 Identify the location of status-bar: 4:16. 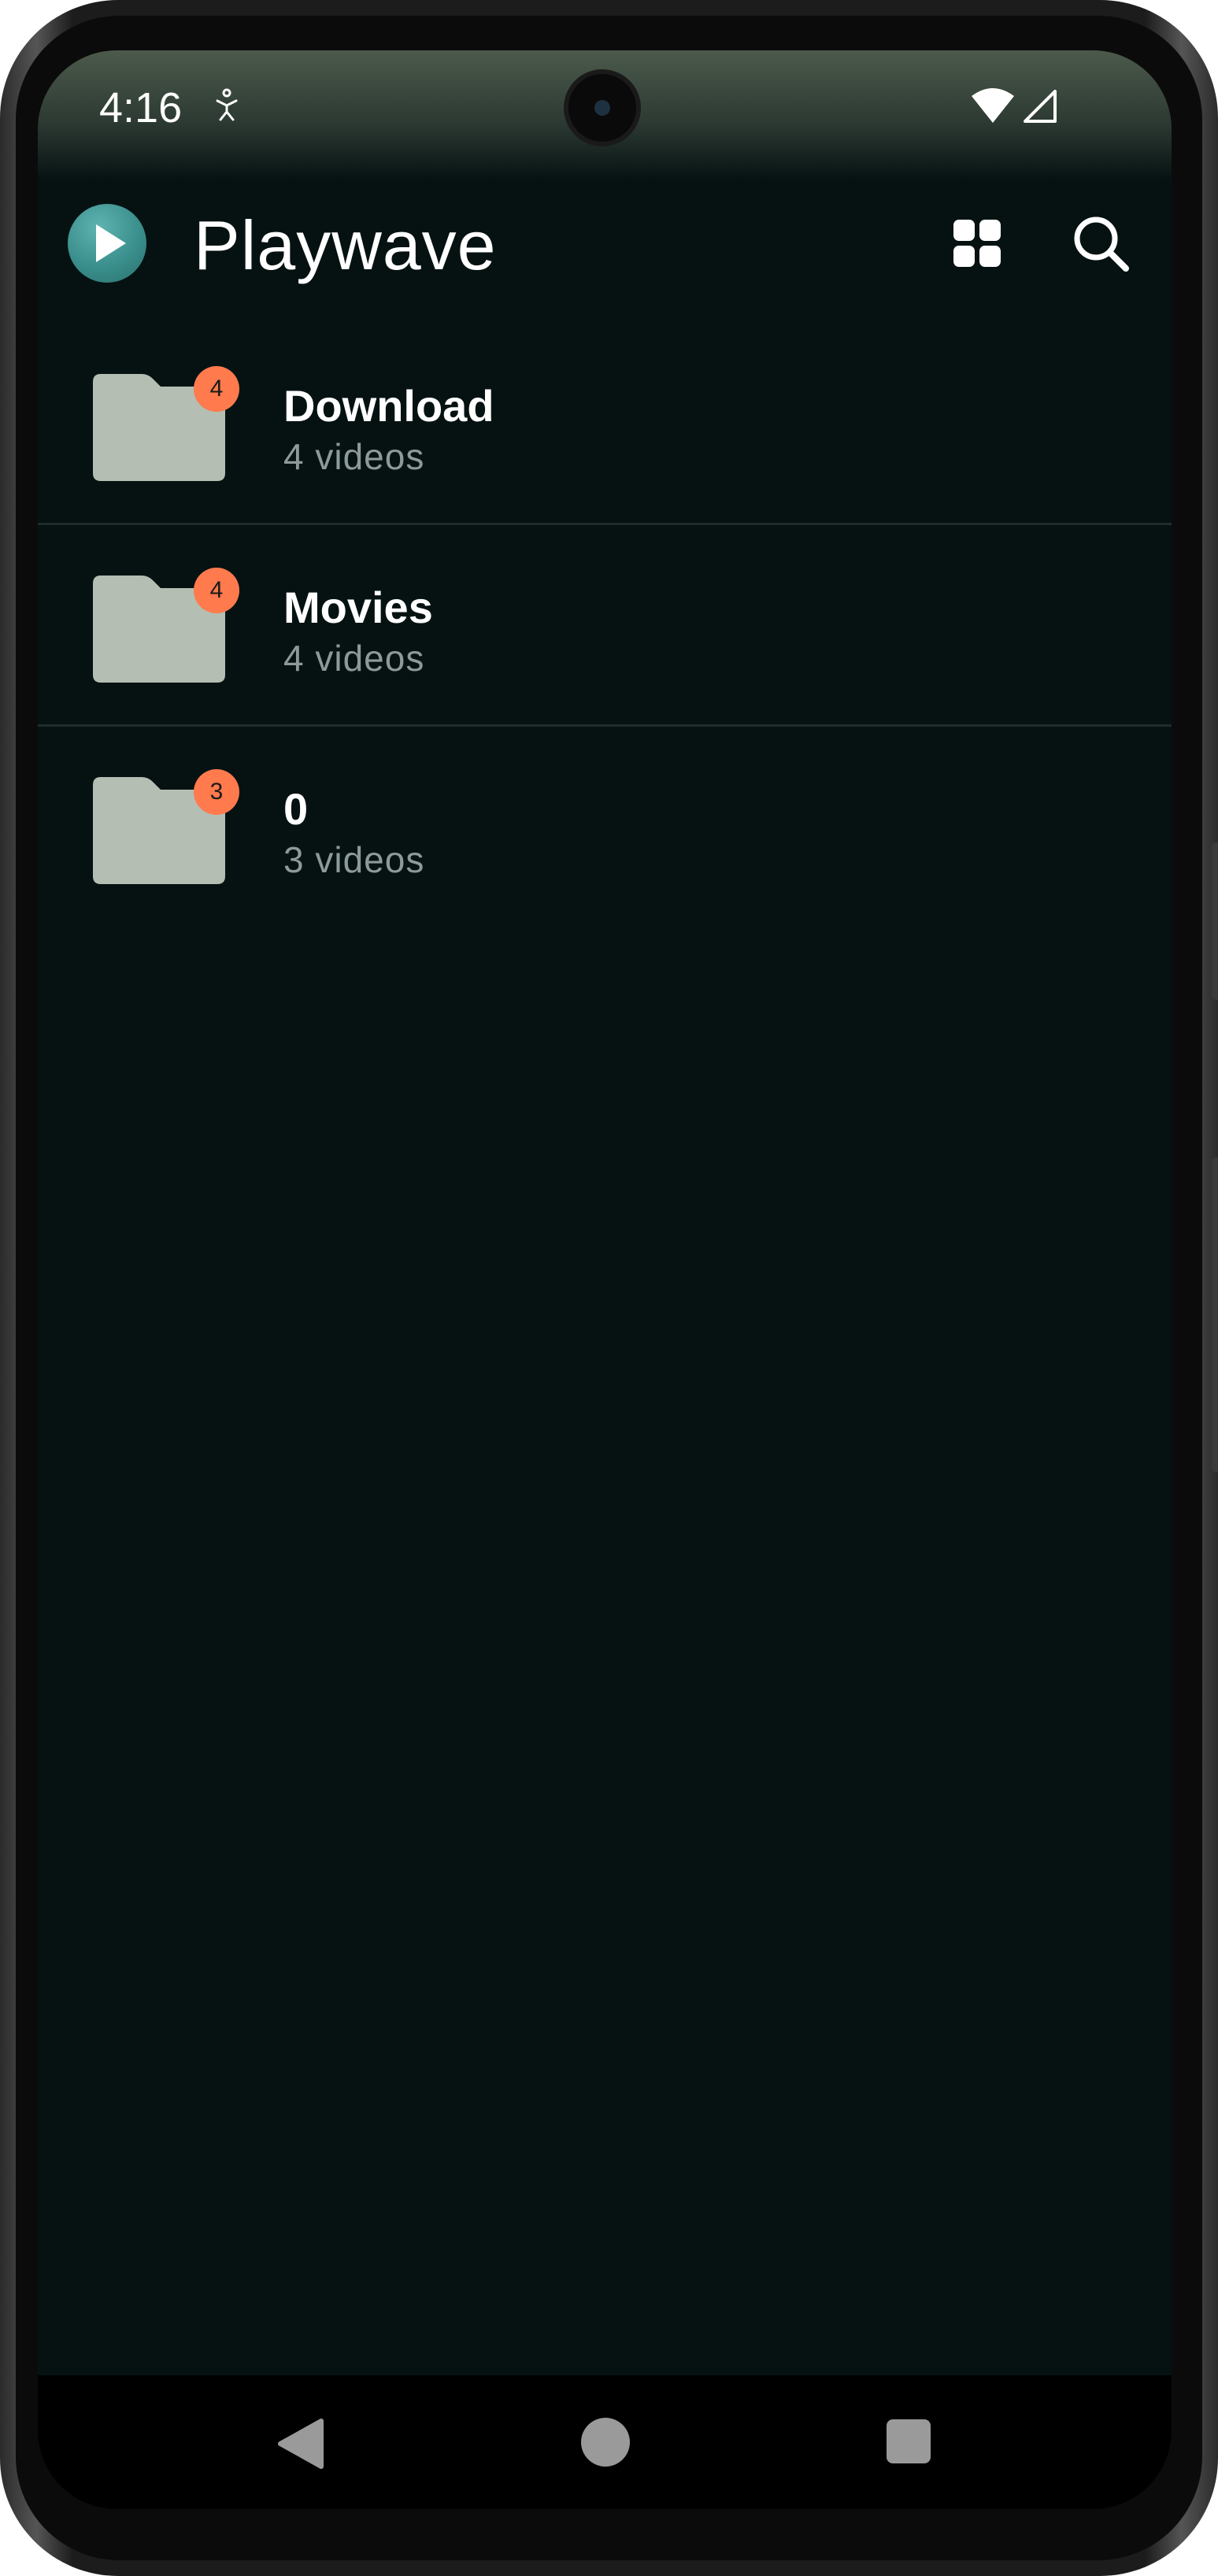
(605, 115).